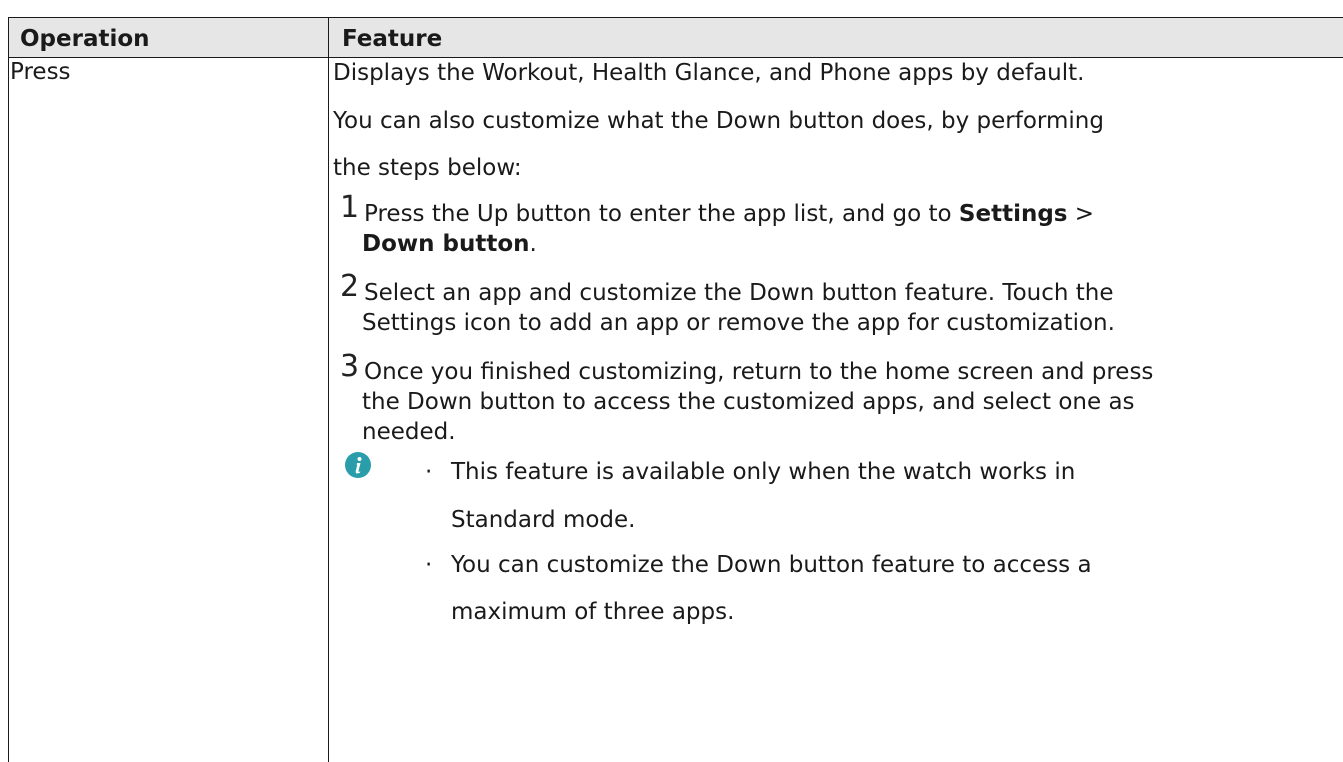 The height and width of the screenshot is (762, 1343). I want to click on info-icon, so click(358, 465).